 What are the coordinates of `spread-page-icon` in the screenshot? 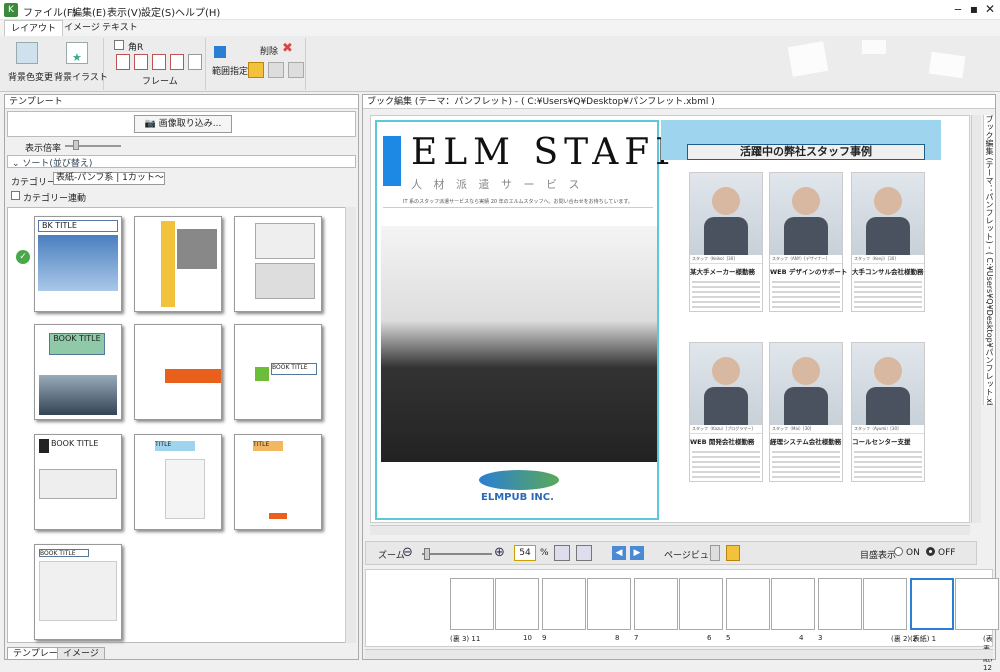 It's located at (733, 553).